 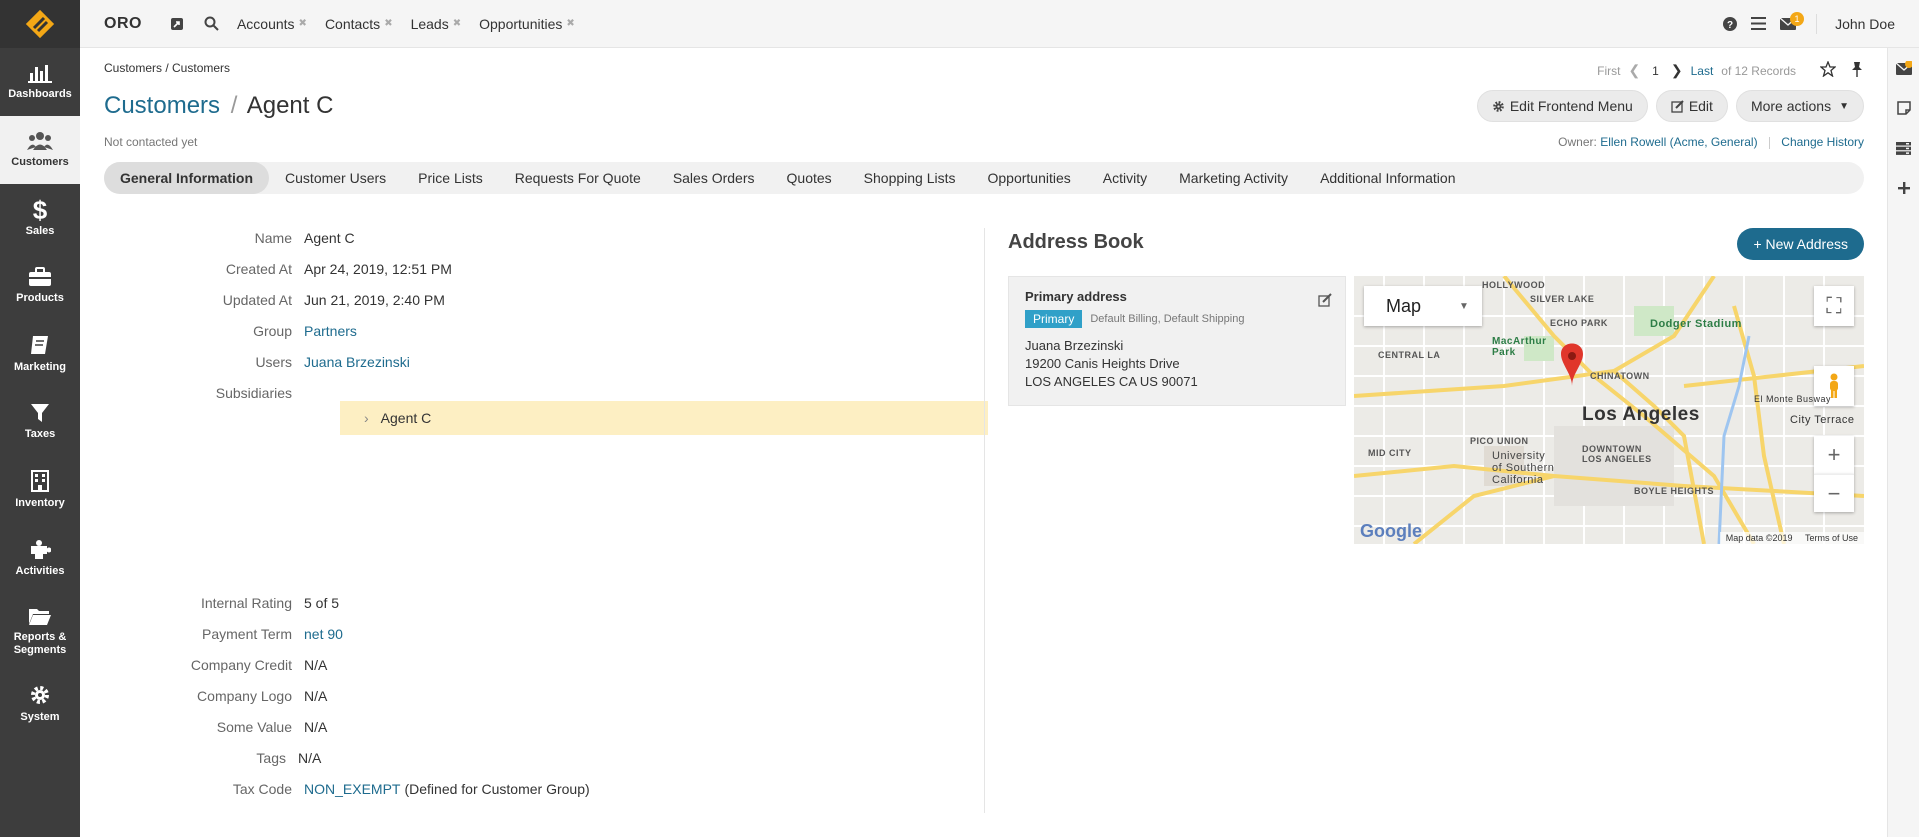 What do you see at coordinates (330, 331) in the screenshot?
I see `group-link: Partners` at bounding box center [330, 331].